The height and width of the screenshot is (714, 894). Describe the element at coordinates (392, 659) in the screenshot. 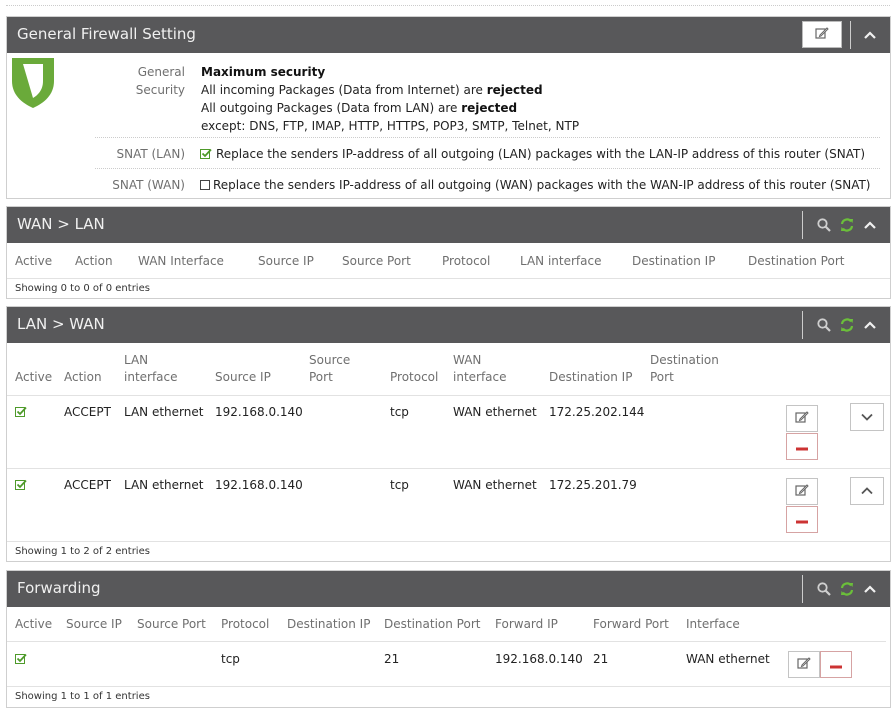

I see `cell-destination-port: 21` at that location.